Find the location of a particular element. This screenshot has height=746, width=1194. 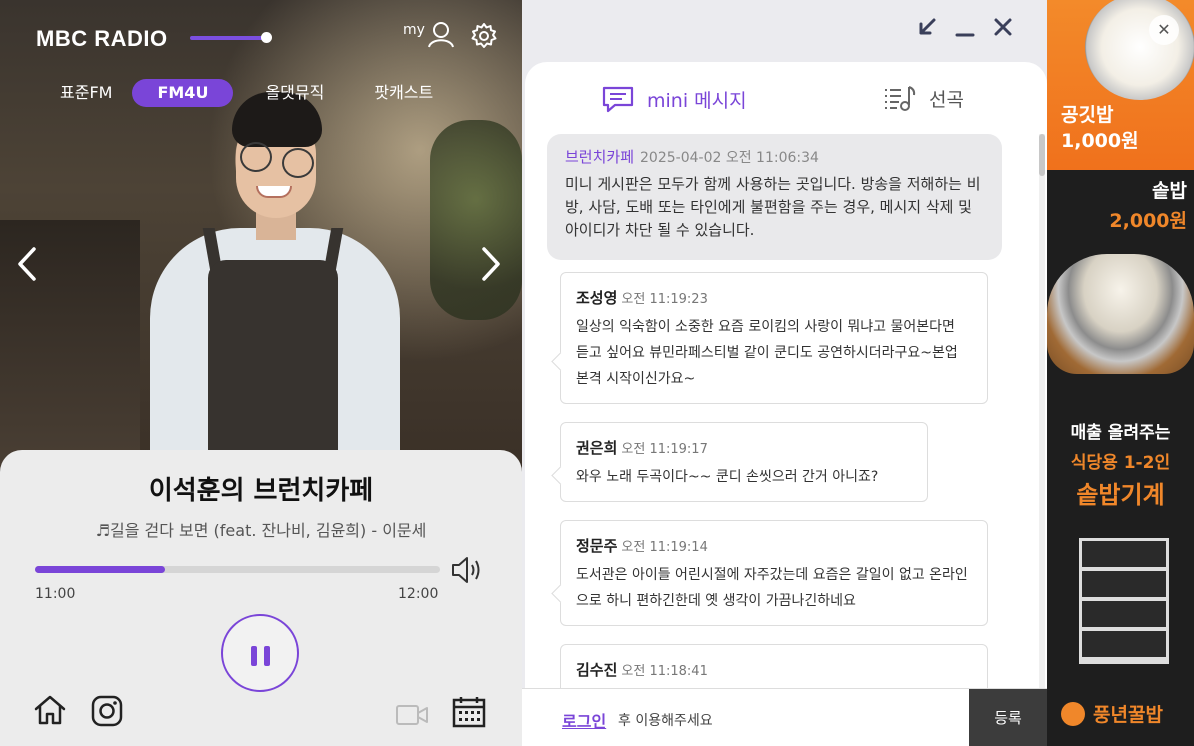

my-button: my is located at coordinates (429, 35).